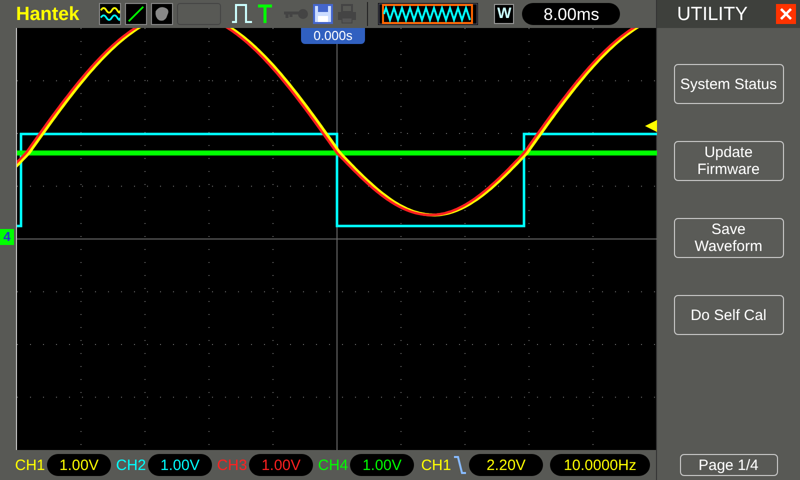 This screenshot has width=800, height=480. Describe the element at coordinates (232, 465) in the screenshot. I see `channel-label: CH3` at that location.